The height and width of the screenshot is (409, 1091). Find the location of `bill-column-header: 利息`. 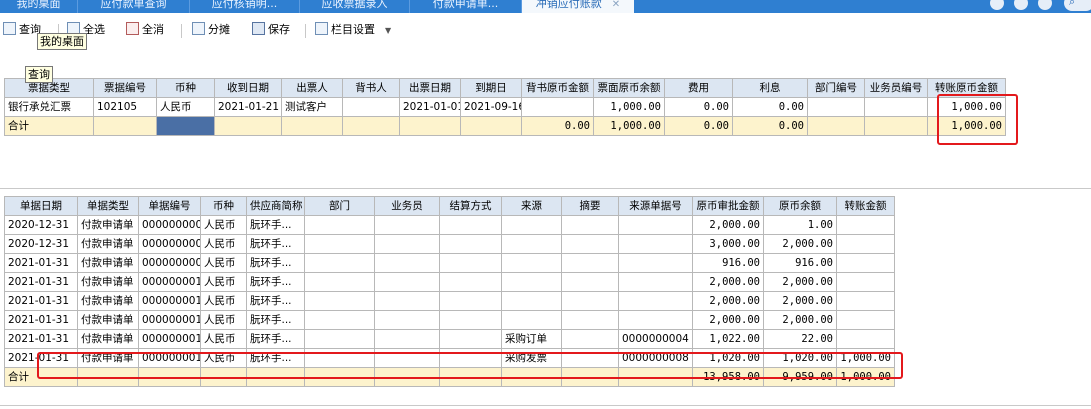

bill-column-header: 利息 is located at coordinates (770, 88).